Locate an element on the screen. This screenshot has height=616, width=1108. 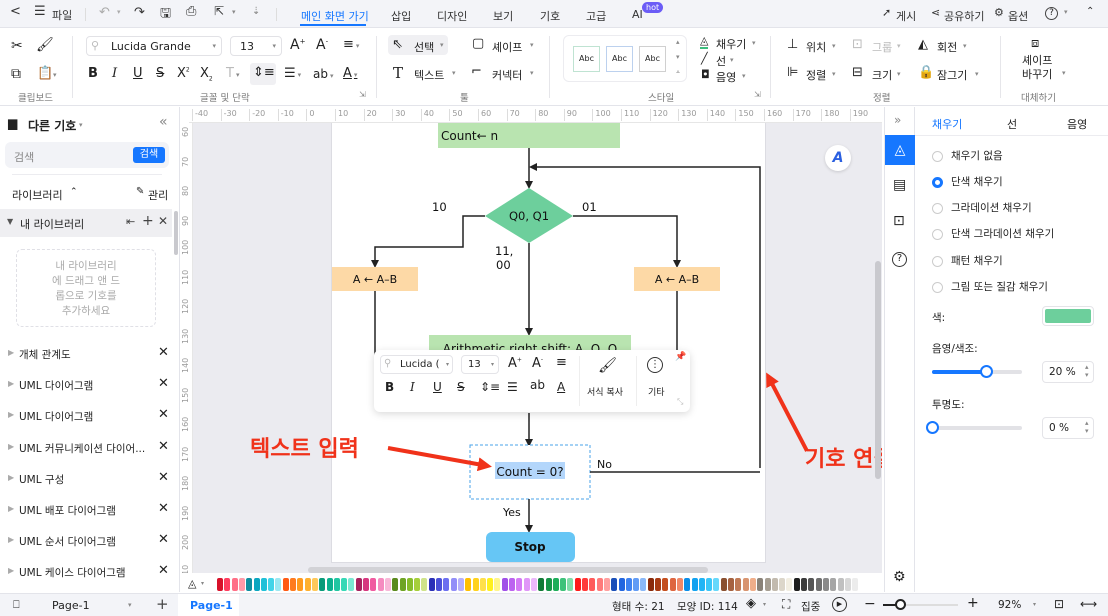
rotate-button: 회전 is located at coordinates (947, 47).